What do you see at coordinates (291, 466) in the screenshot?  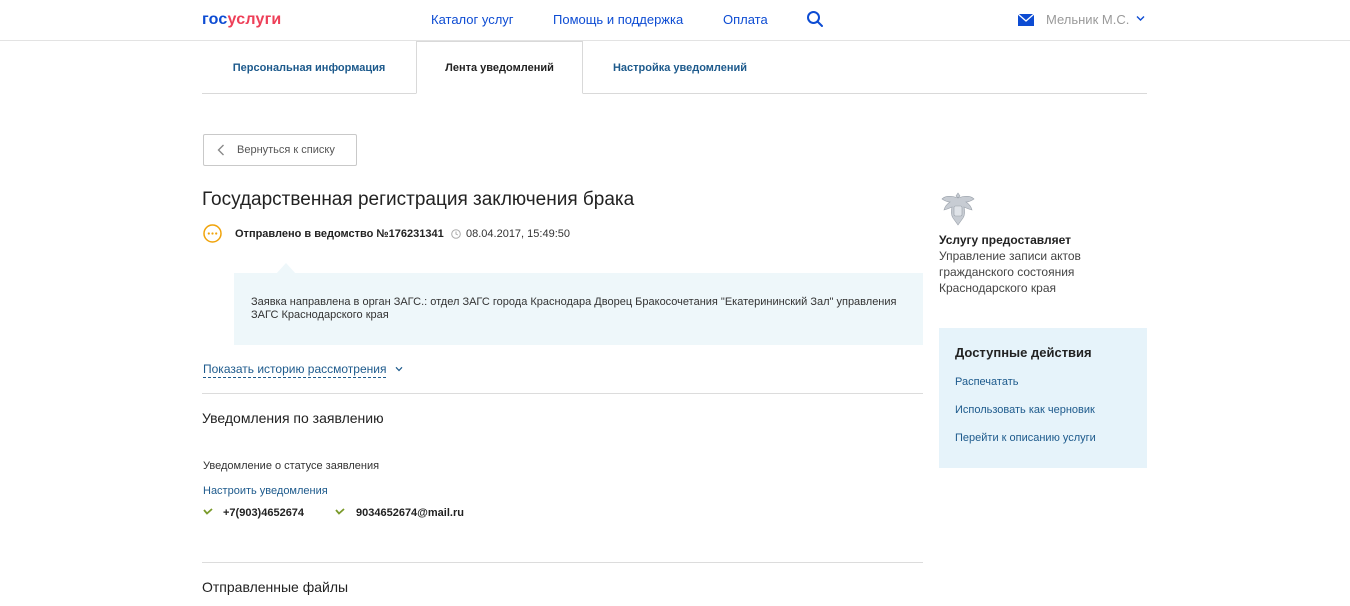 I see `notification-status-label: Уведомление о статусе заявления` at bounding box center [291, 466].